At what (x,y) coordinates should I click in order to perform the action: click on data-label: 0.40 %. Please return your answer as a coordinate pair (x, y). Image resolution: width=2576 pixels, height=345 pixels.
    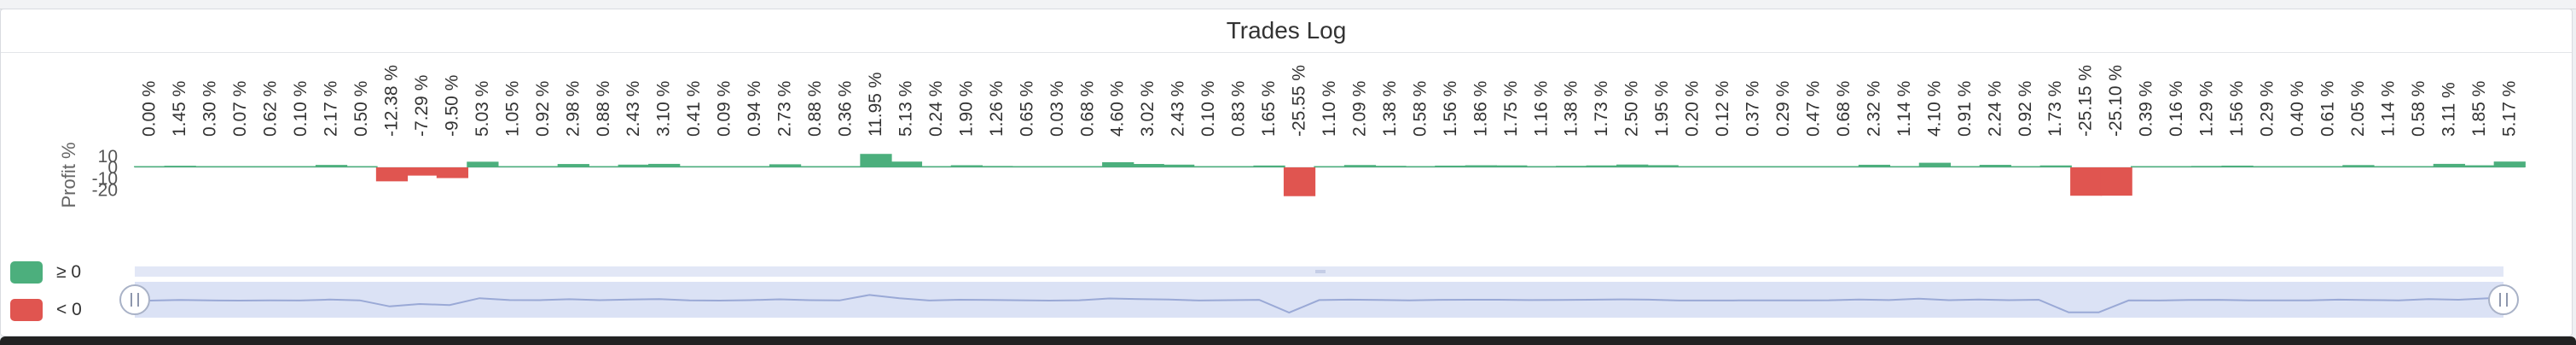
    Looking at the image, I should click on (2297, 109).